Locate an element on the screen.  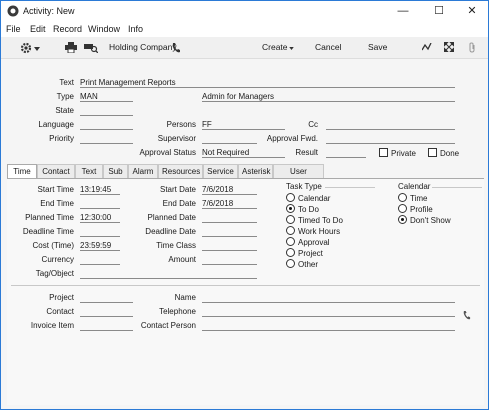
tab-alarm: Alarm is located at coordinates (143, 171).